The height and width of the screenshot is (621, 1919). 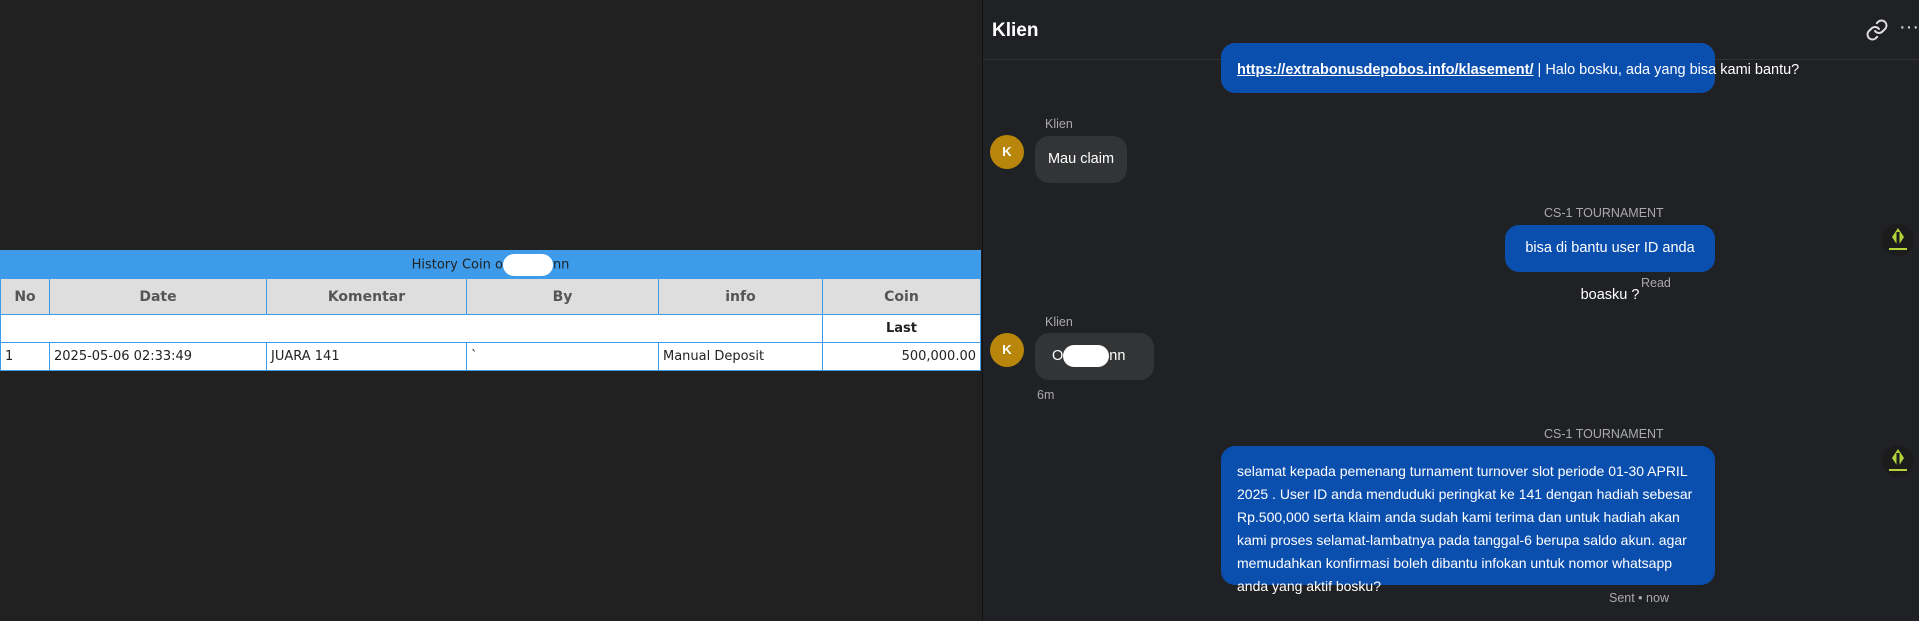 What do you see at coordinates (158, 356) in the screenshot?
I see `cell-date: 2025-05-06 02:33:49` at bounding box center [158, 356].